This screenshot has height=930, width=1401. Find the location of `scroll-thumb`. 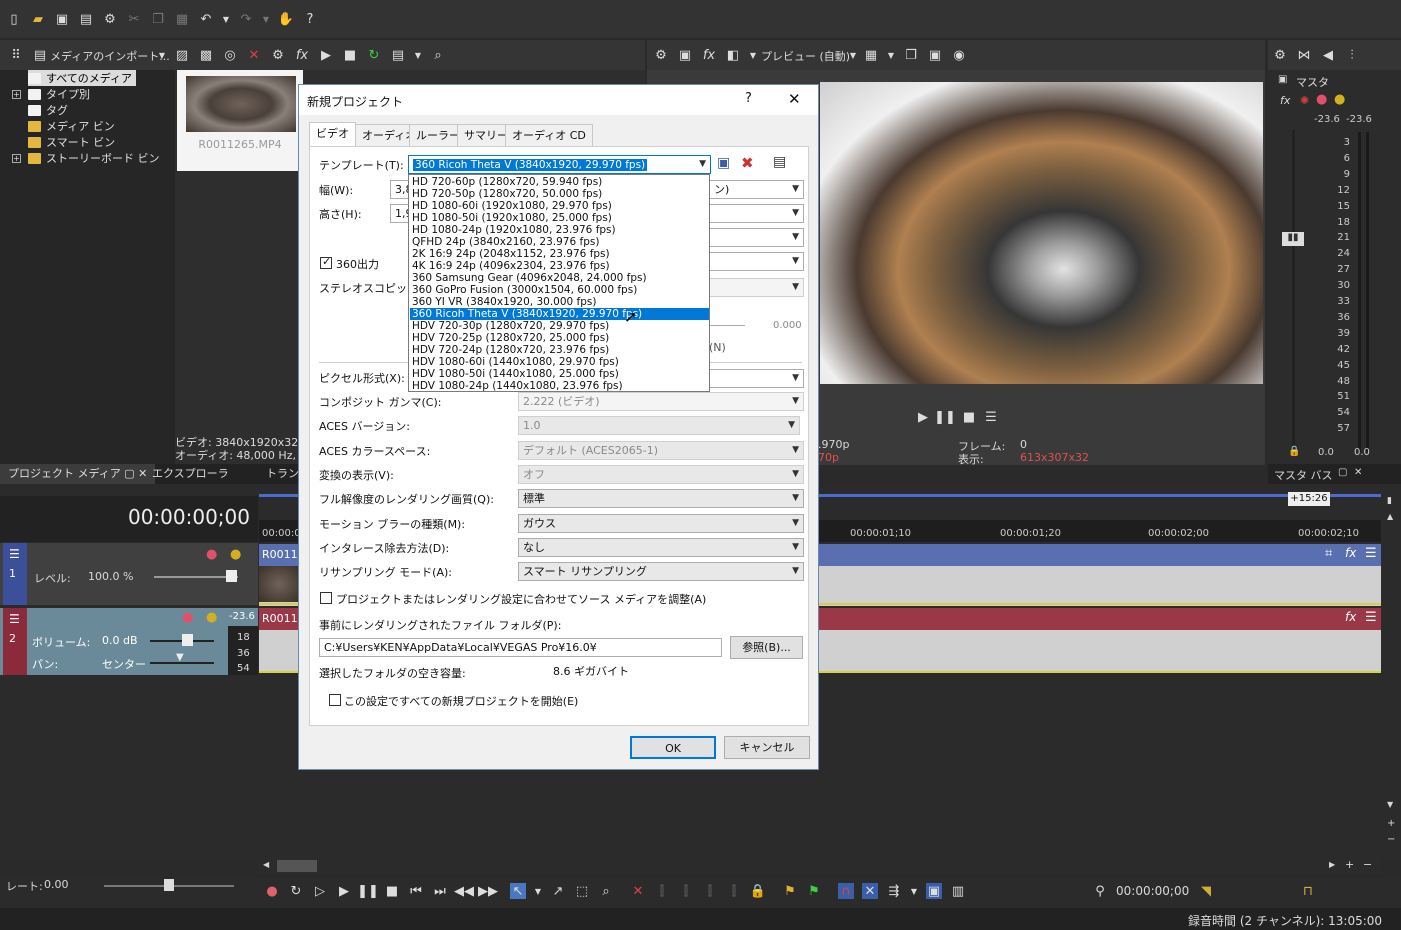

scroll-thumb is located at coordinates (297, 866).